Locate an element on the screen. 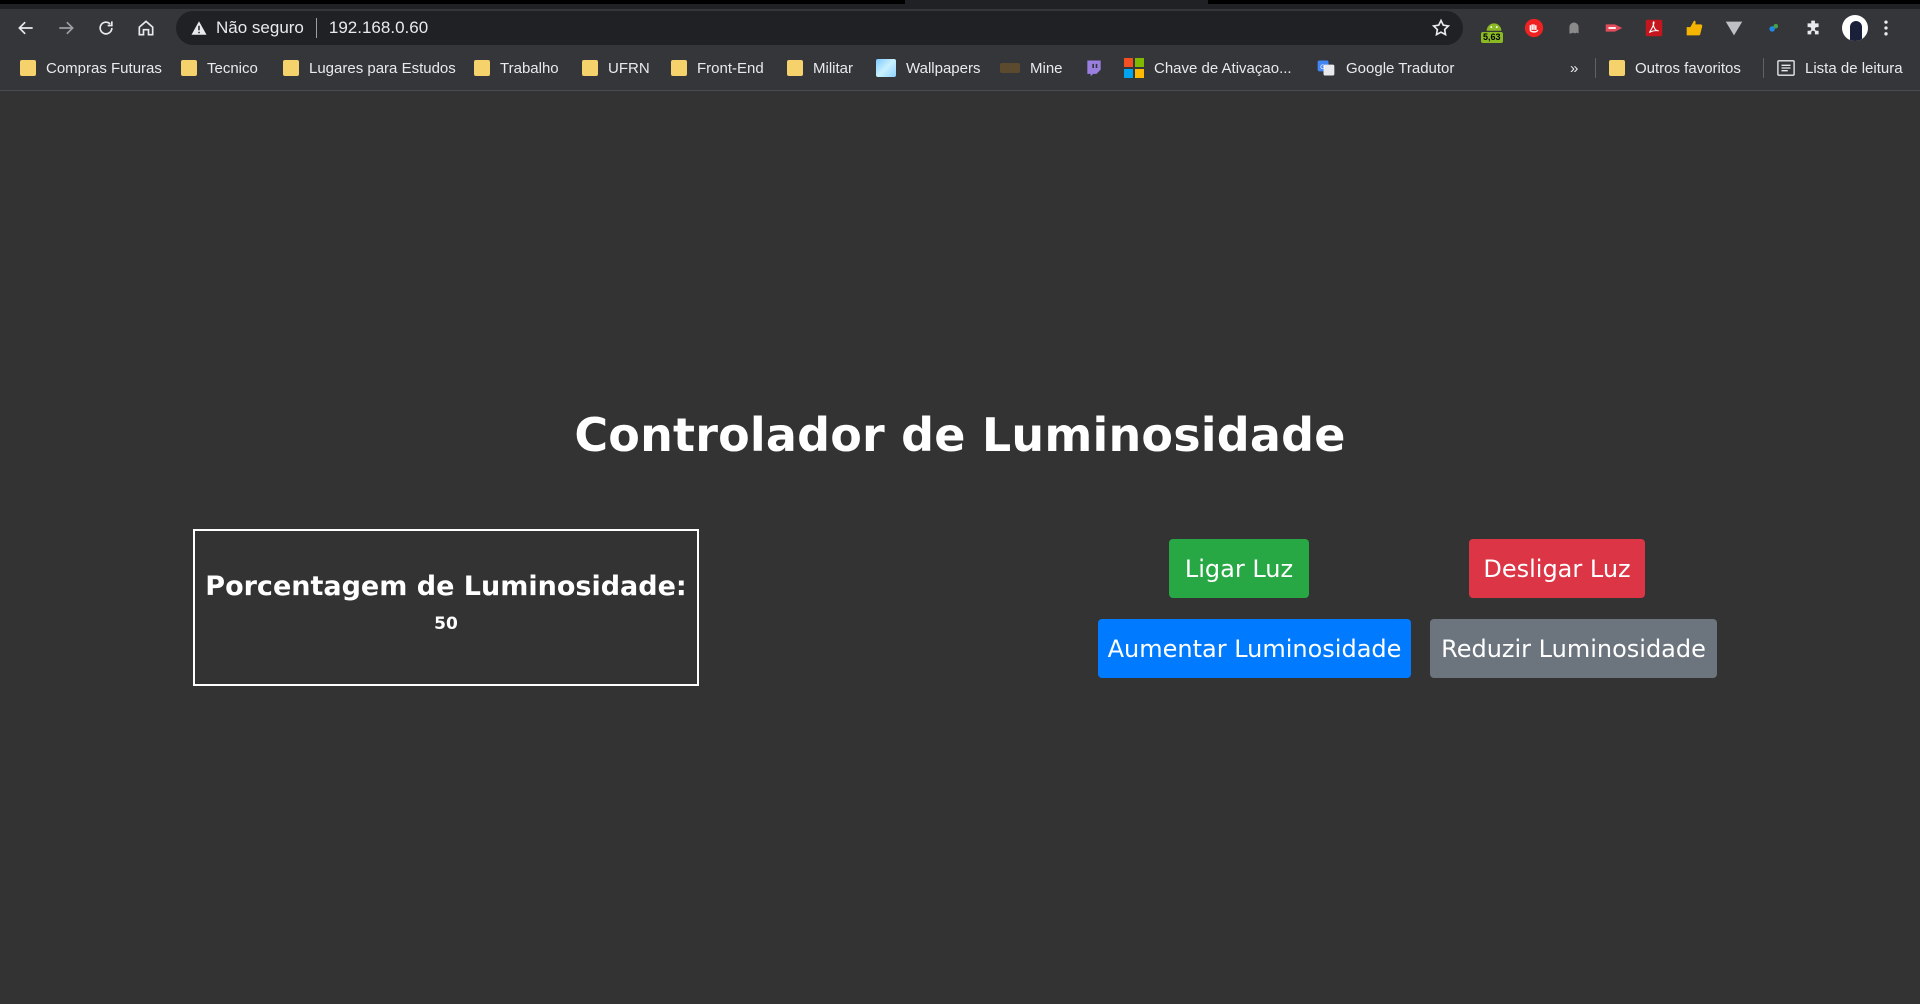 The width and height of the screenshot is (1920, 1004). pdf-icon is located at coordinates (1654, 28).